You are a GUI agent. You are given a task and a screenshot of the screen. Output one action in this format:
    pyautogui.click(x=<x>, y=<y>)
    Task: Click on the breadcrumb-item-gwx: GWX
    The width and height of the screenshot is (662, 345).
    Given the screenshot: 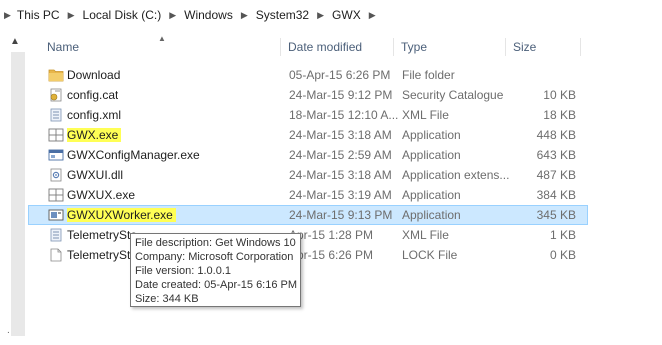 What is the action you would take?
    pyautogui.click(x=346, y=15)
    